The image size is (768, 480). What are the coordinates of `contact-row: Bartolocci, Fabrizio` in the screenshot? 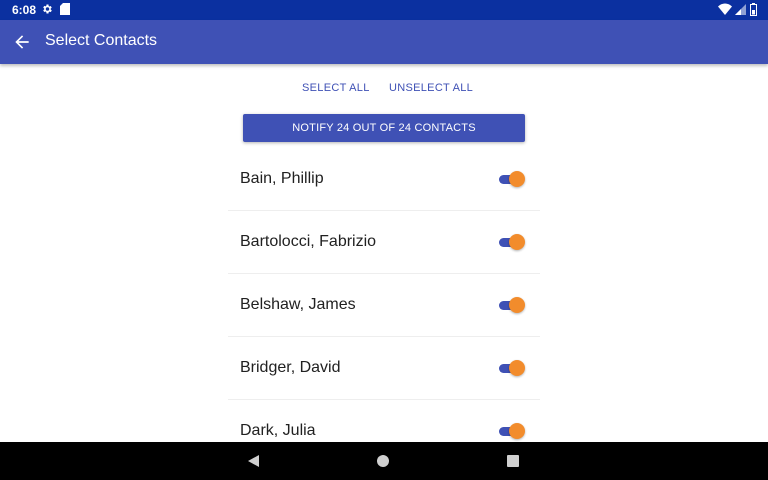 It's located at (384, 242).